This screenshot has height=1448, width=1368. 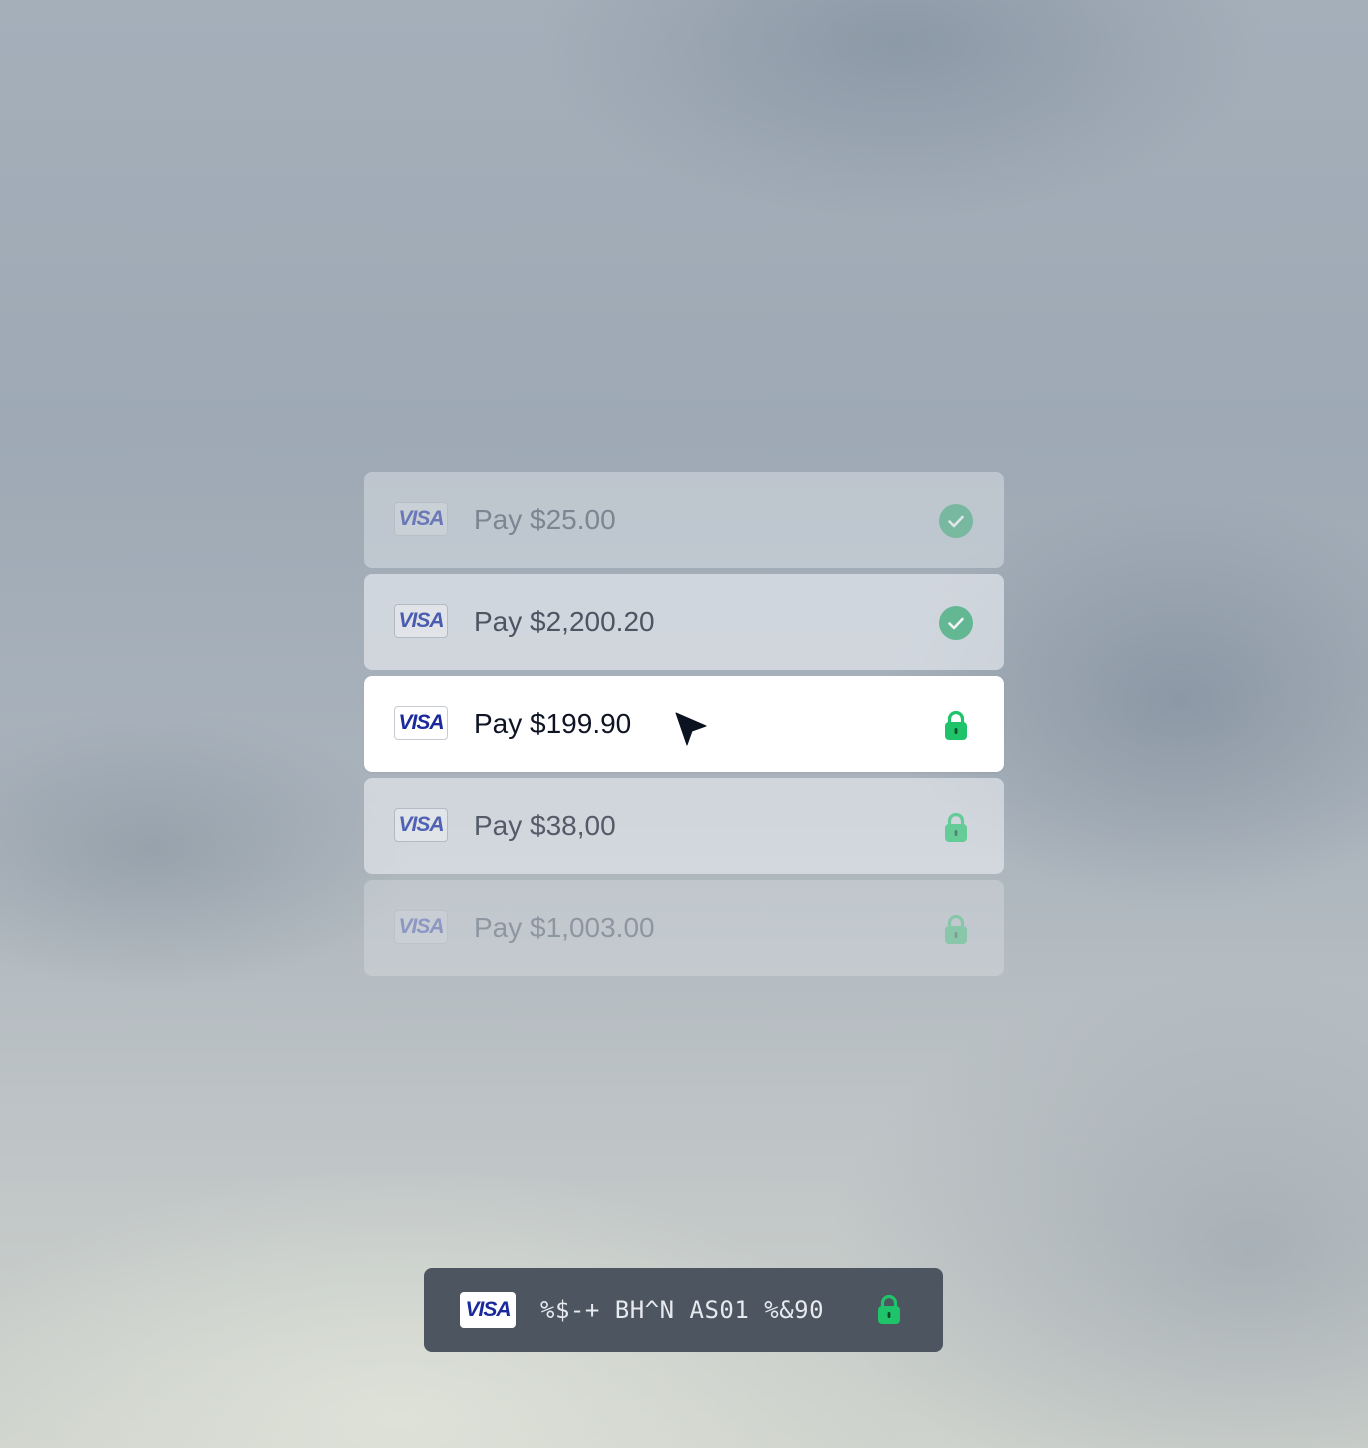 I want to click on payment-amount-label: Pay $2,200.20, so click(x=564, y=621).